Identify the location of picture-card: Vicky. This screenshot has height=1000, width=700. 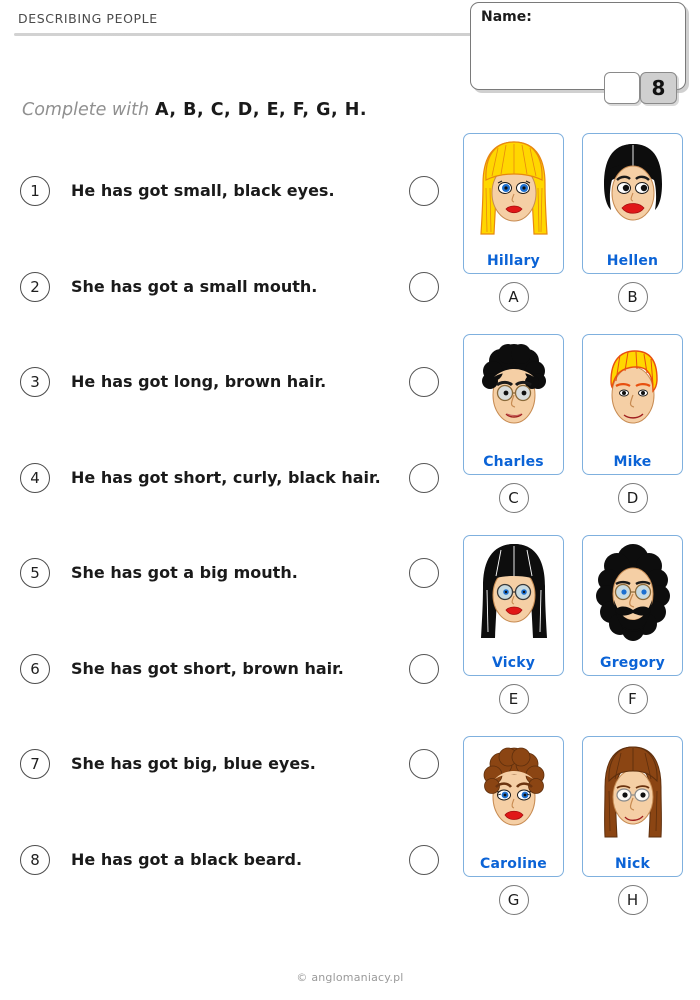
(513, 605).